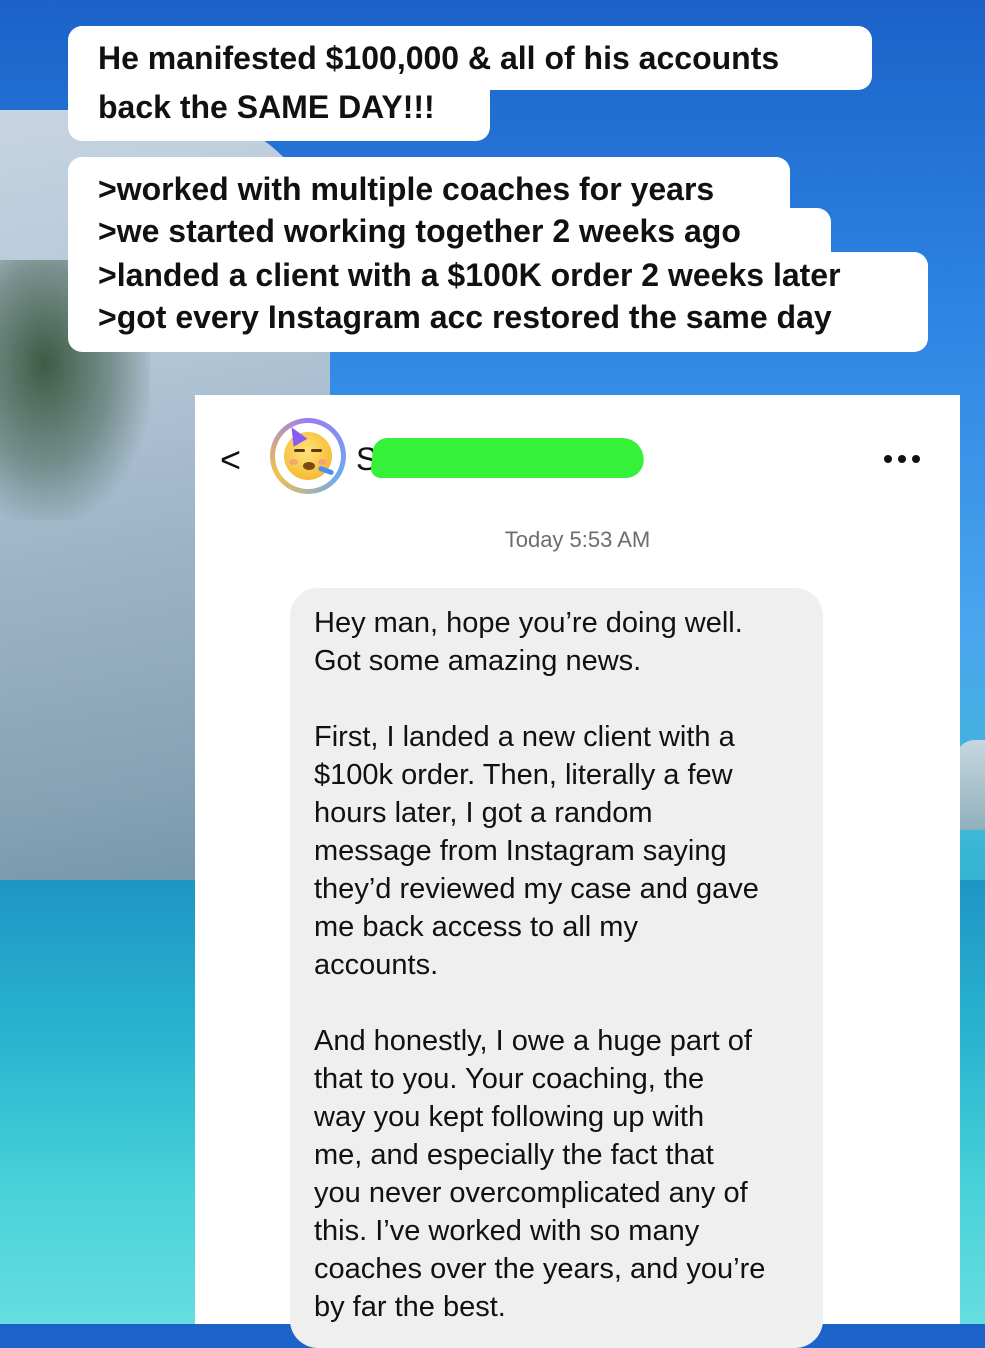  I want to click on party-face-emoji-icon, so click(309, 451).